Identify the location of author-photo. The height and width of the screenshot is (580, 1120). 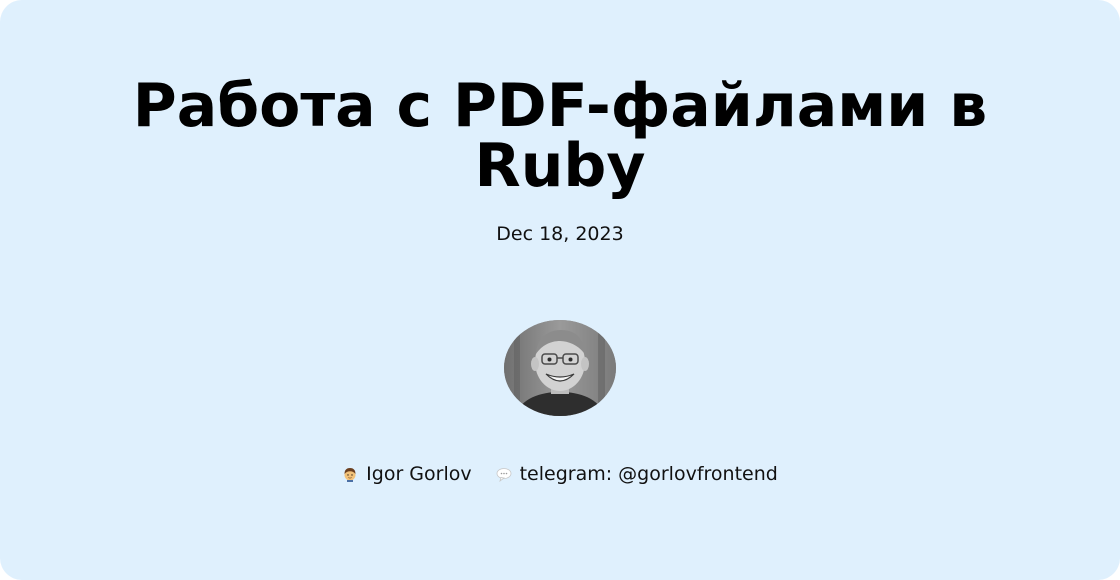
(560, 368).